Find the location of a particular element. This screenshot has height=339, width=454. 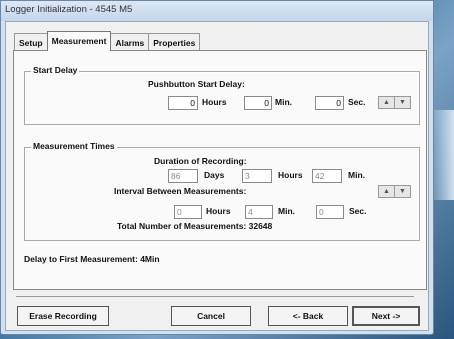

interval-min-label: Min. is located at coordinates (286, 211).